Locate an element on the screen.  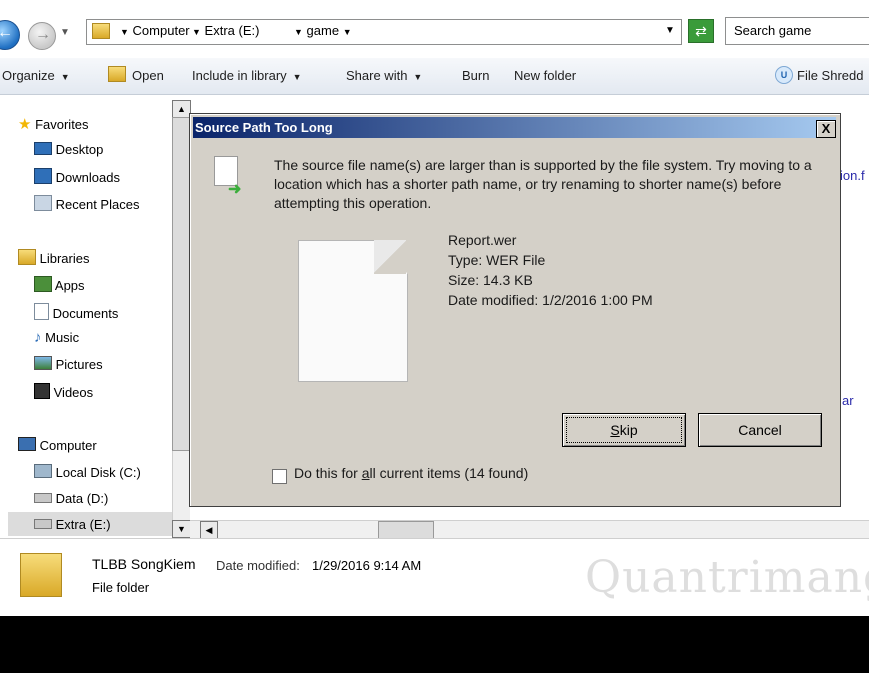
file-name: Report.wer is located at coordinates (482, 240).